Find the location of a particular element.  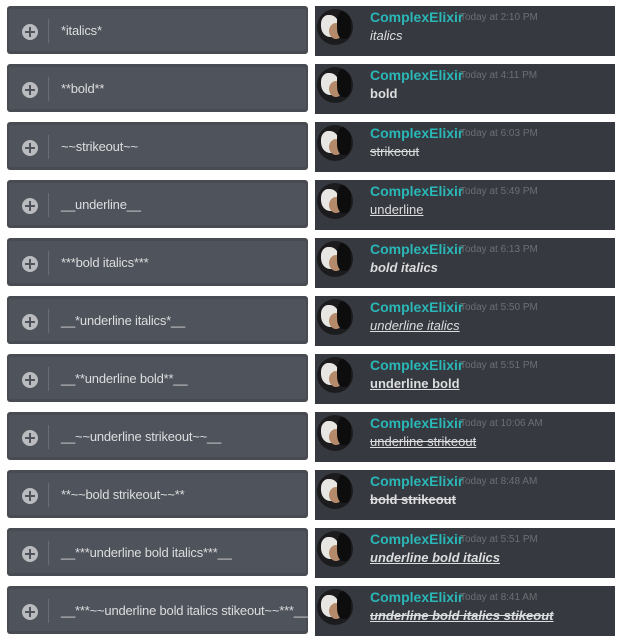

chat-input-box: **~~bold strikeout~~** is located at coordinates (157, 494).